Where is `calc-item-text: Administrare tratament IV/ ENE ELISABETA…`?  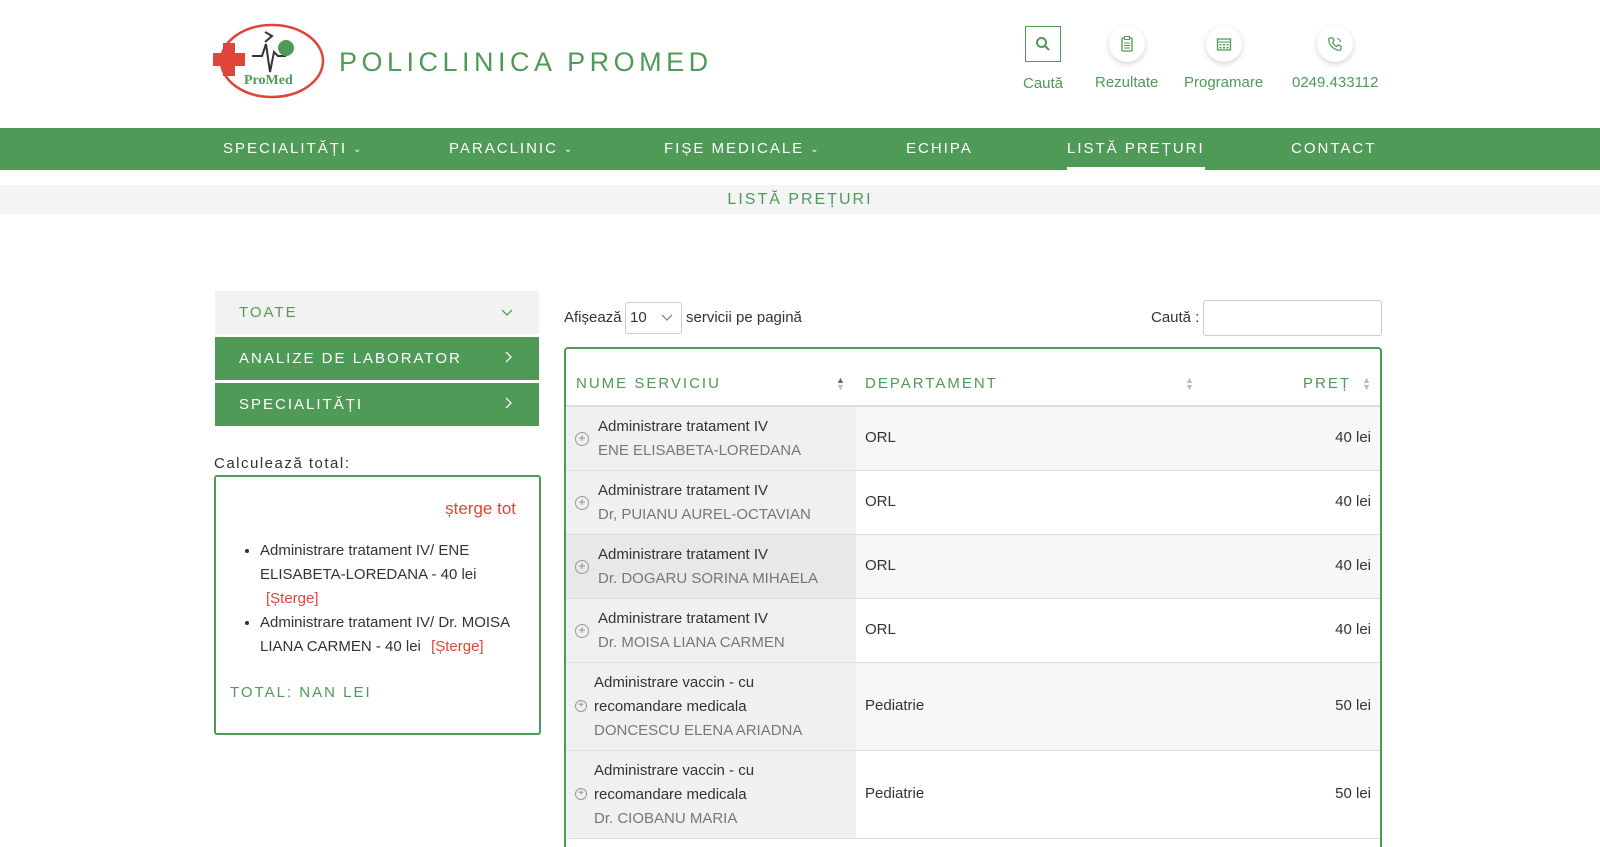 calc-item-text: Administrare tratament IV/ ENE ELISABETA… is located at coordinates (368, 562).